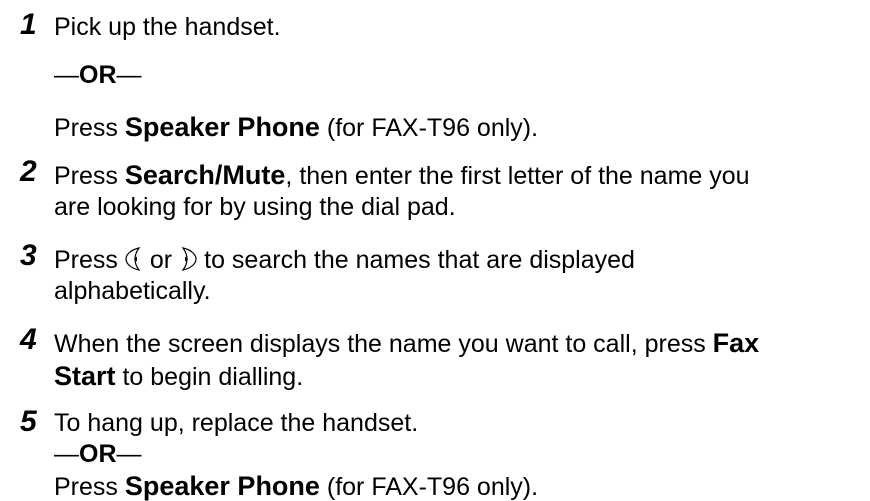  I want to click on right-arrow-key-icon, so click(188, 259).